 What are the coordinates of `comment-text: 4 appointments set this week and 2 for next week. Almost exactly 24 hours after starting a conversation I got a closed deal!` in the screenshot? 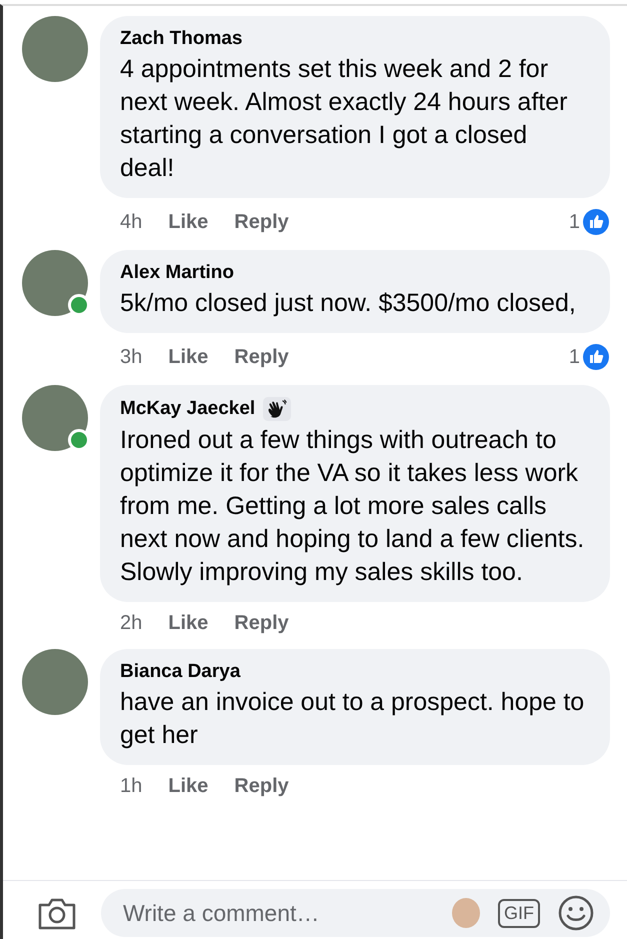 It's located at (344, 119).